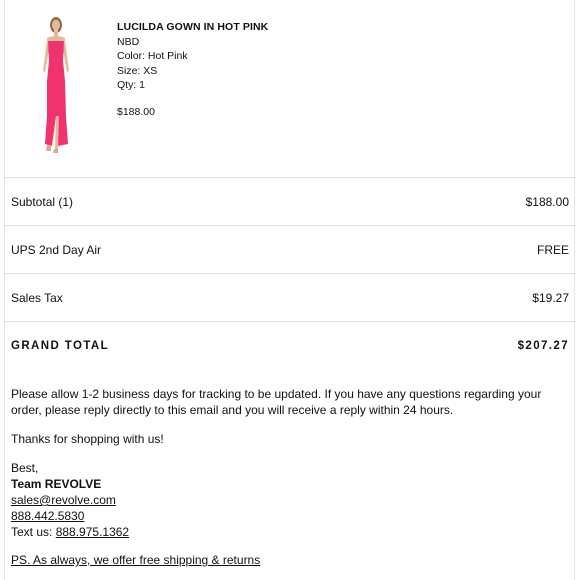 This screenshot has width=580, height=580. I want to click on grand-total-label: GRAND TOTAL, so click(60, 345).